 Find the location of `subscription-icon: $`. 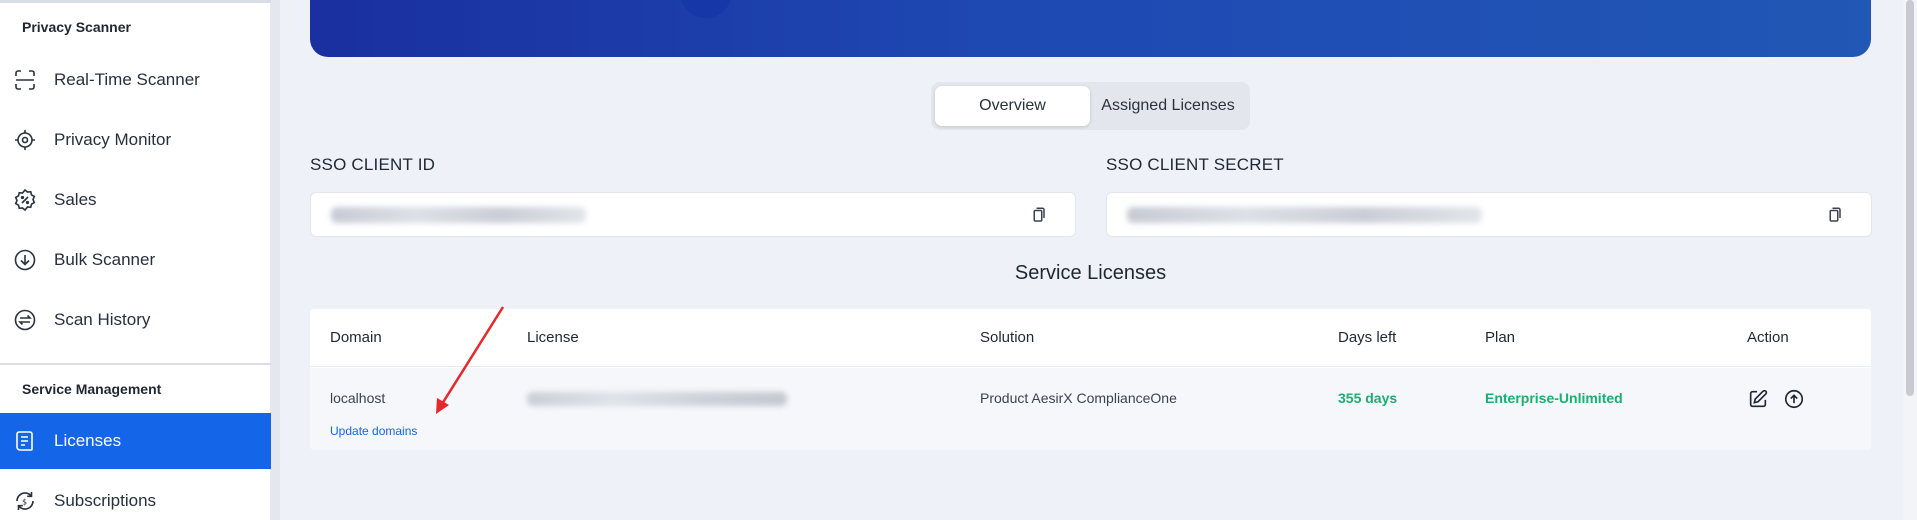

subscription-icon: $ is located at coordinates (25, 501).